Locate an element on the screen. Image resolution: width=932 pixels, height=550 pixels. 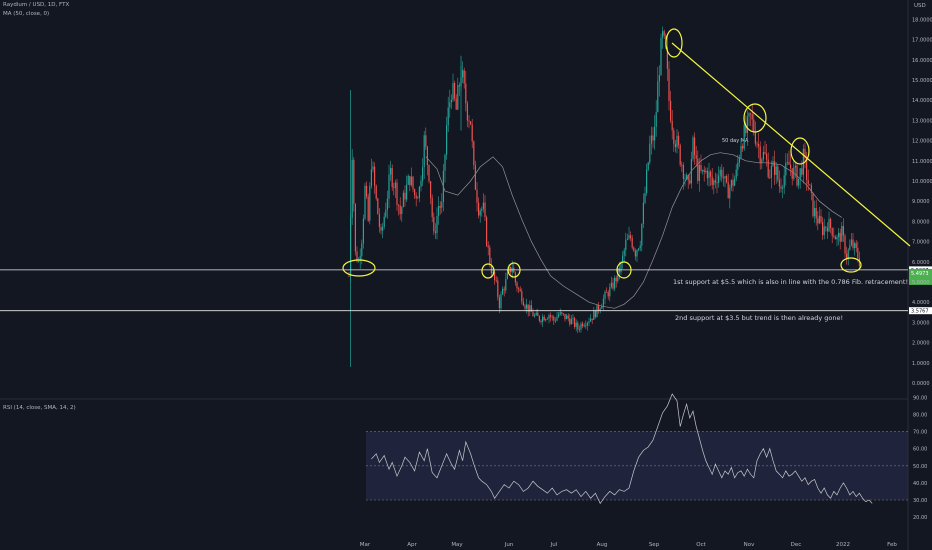
currency-label: USD is located at coordinates (920, 6).